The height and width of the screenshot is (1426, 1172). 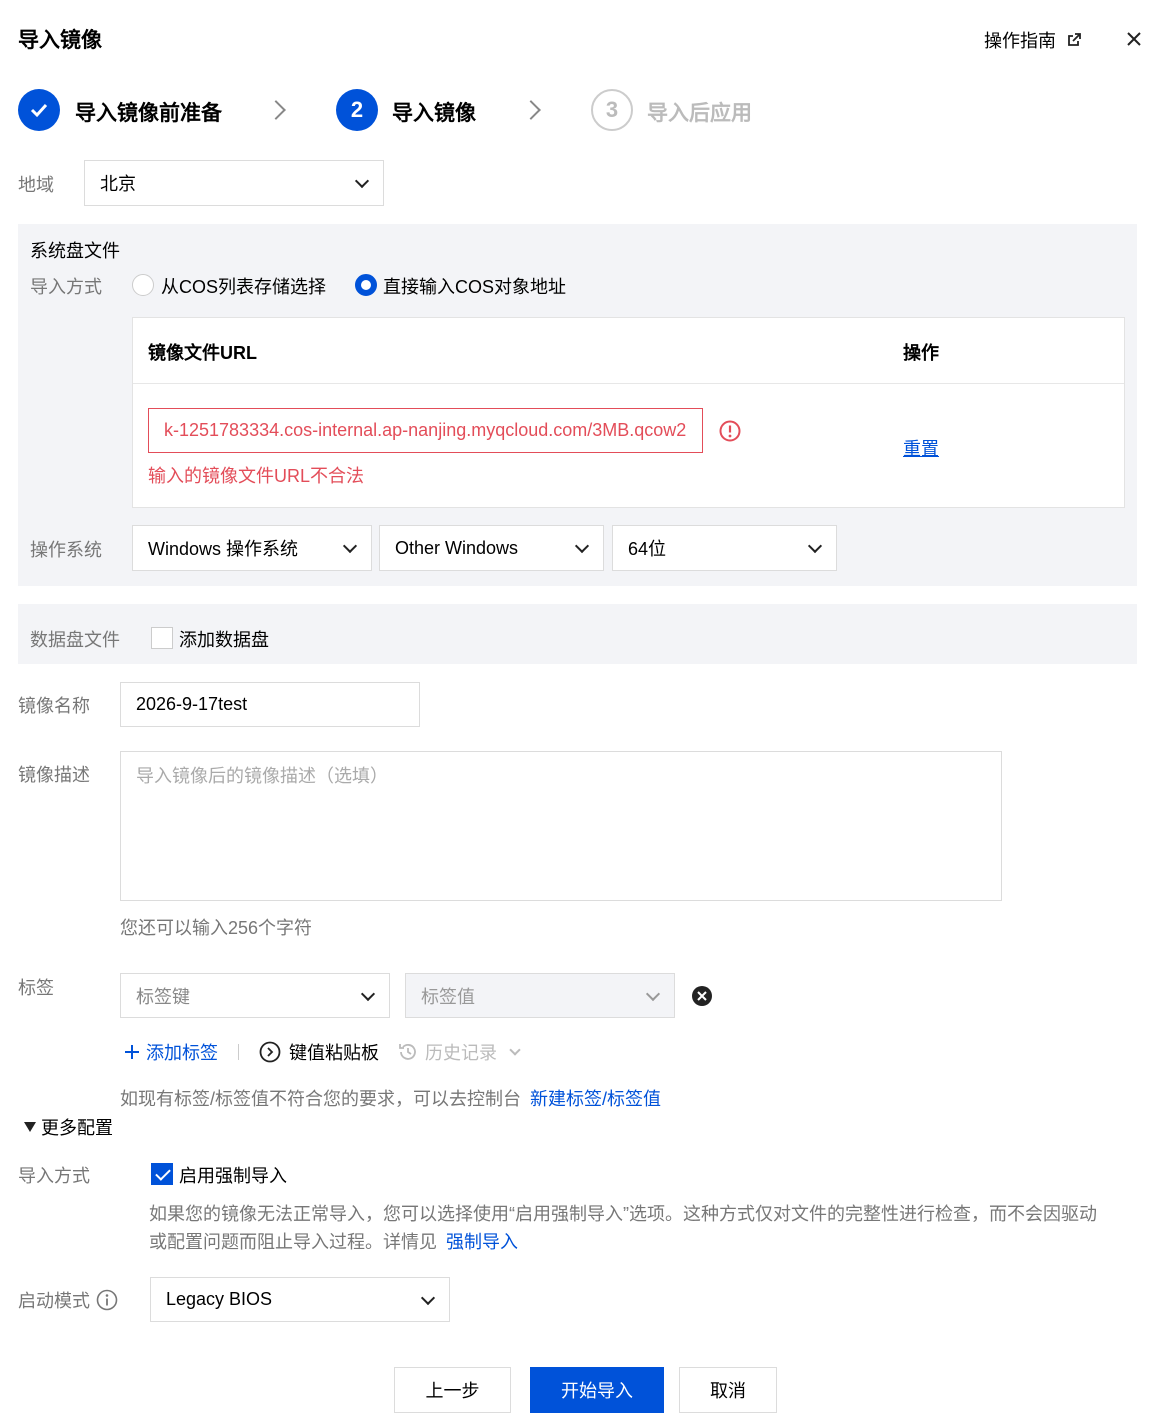 I want to click on tag-value-select: 标签值, so click(x=540, y=995).